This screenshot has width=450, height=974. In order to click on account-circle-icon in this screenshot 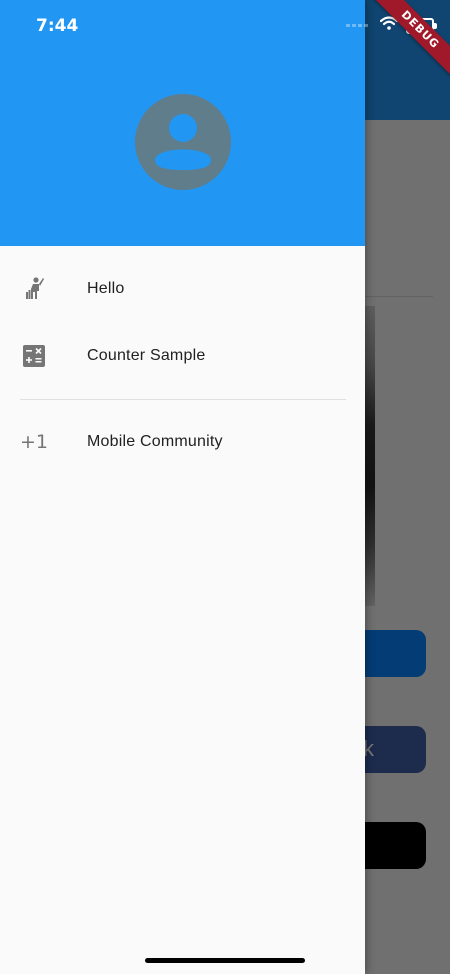, I will do `click(183, 142)`.